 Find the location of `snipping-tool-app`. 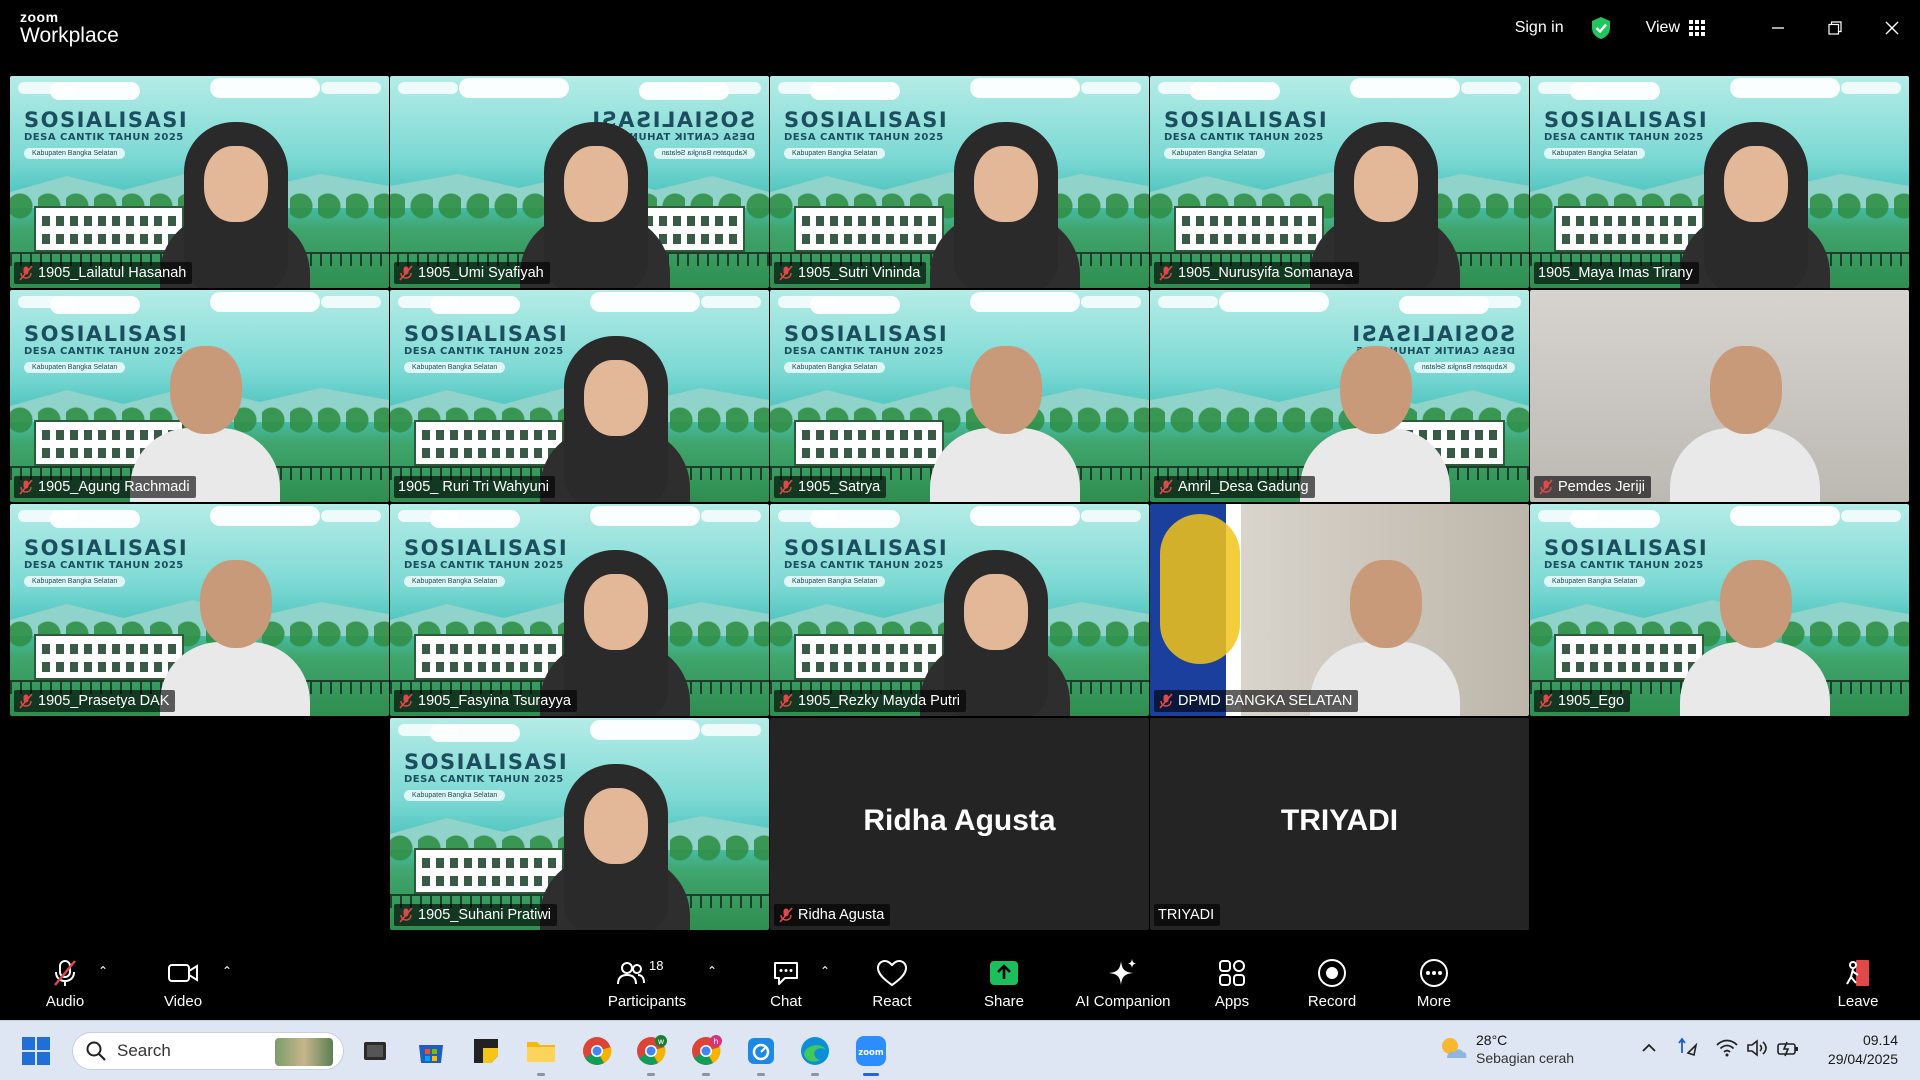

snipping-tool-app is located at coordinates (761, 1055).